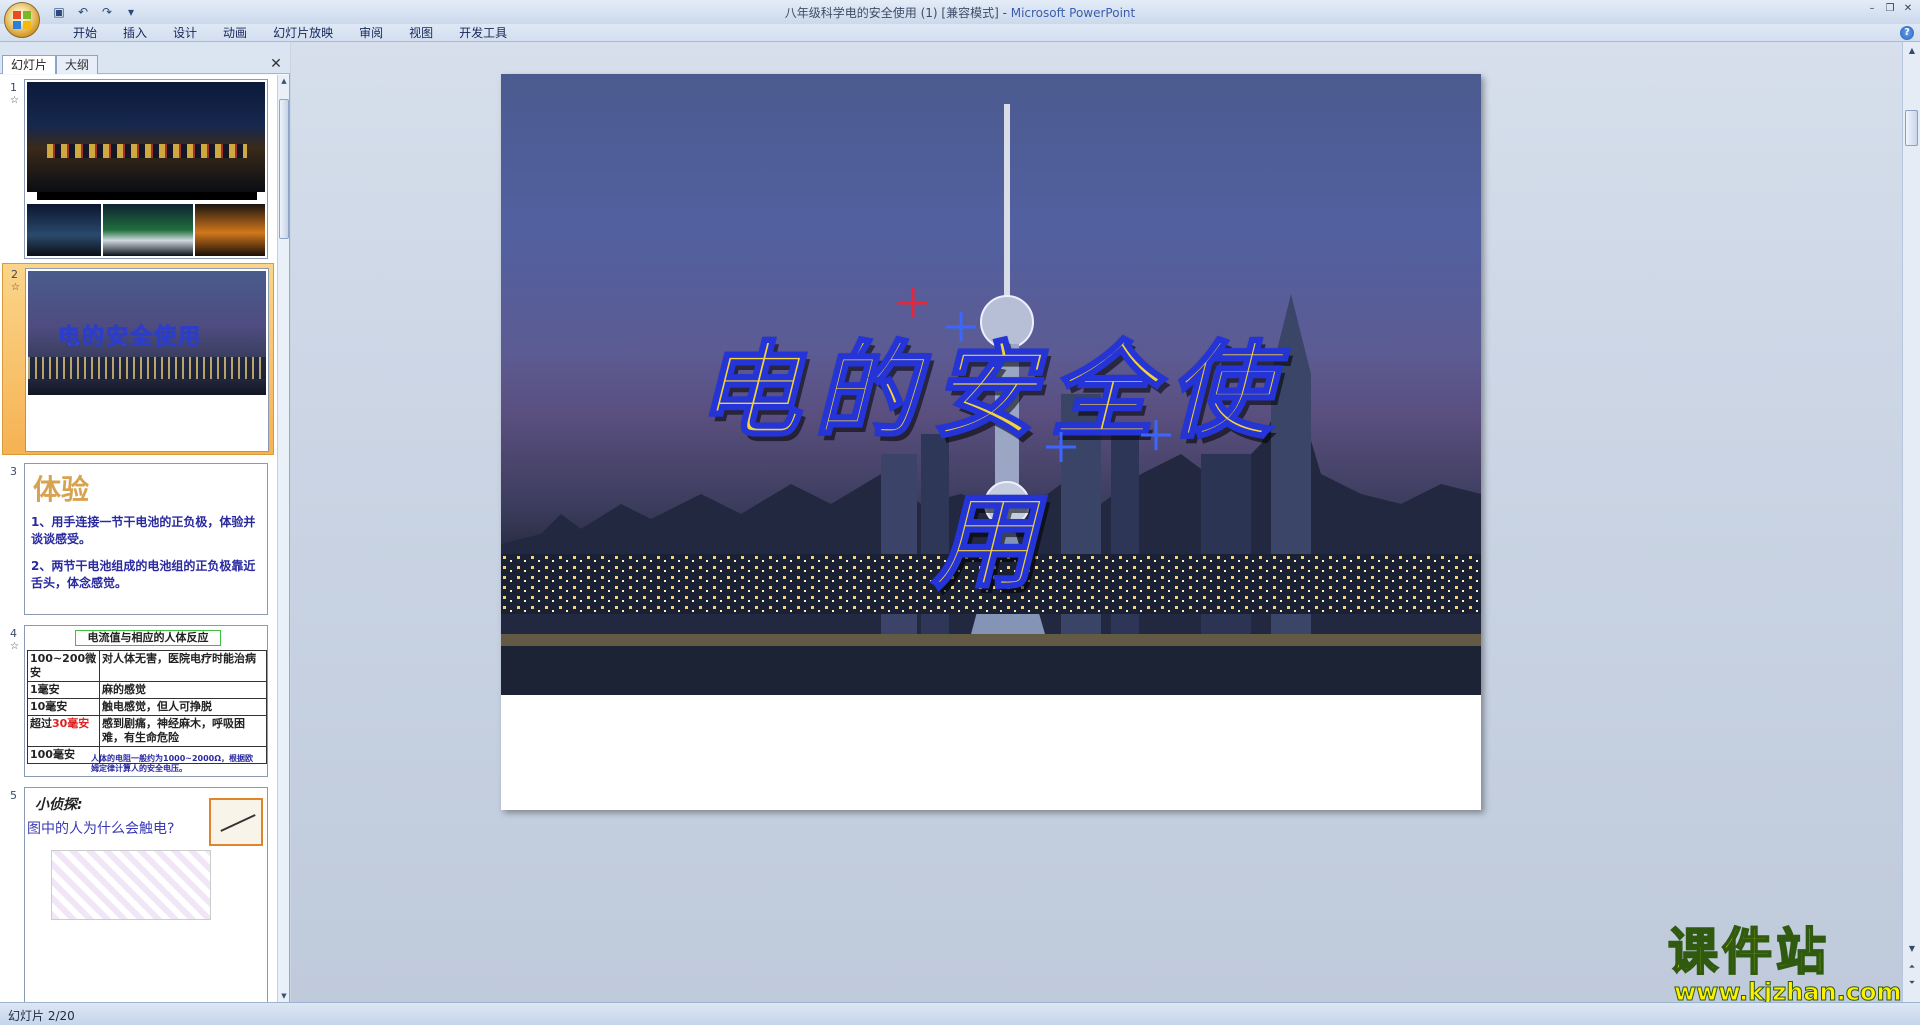  I want to click on table-row: 超过30毫安 感到剧痛，神经麻木，呼吸困难，有生命危险, so click(147, 731).